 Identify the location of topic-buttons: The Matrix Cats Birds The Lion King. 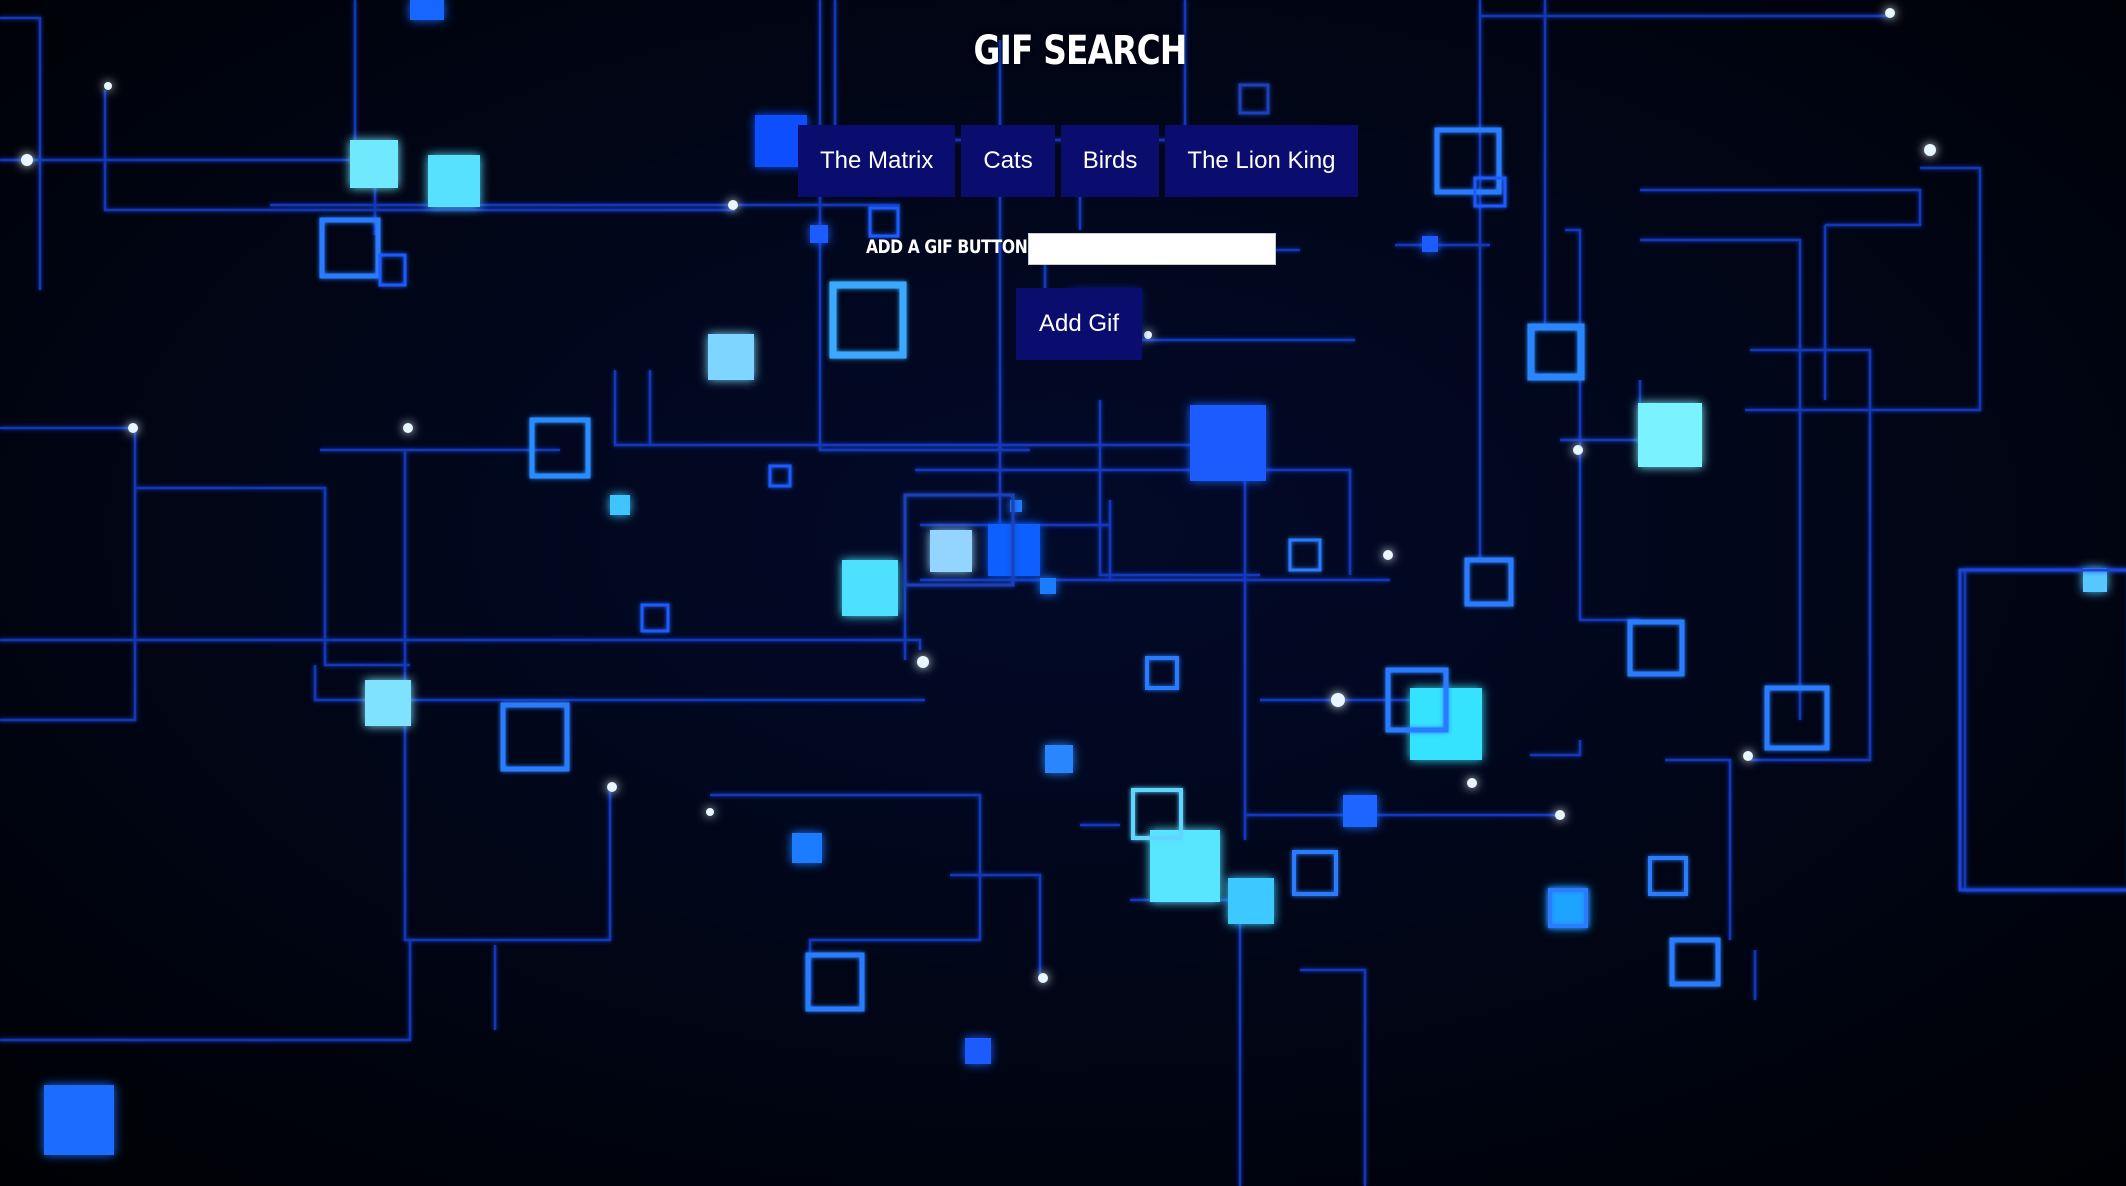
(1078, 161).